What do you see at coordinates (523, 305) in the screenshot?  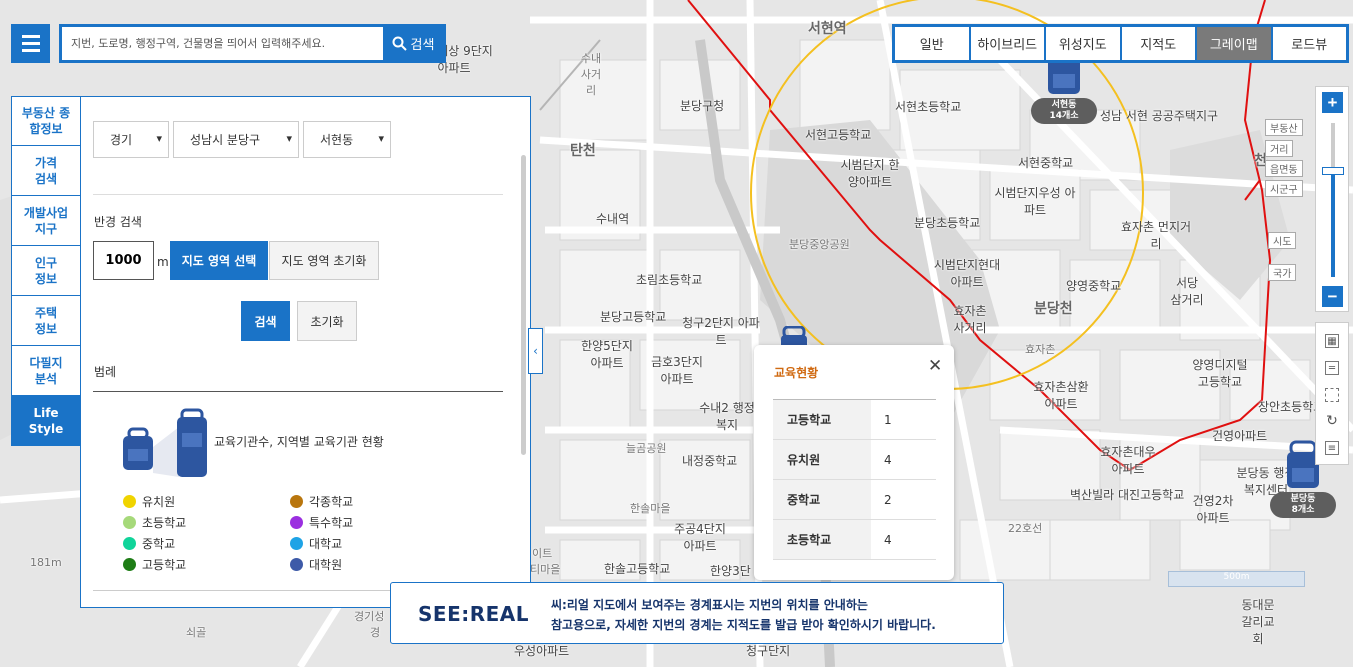 I see `panel-scrollbar` at bounding box center [523, 305].